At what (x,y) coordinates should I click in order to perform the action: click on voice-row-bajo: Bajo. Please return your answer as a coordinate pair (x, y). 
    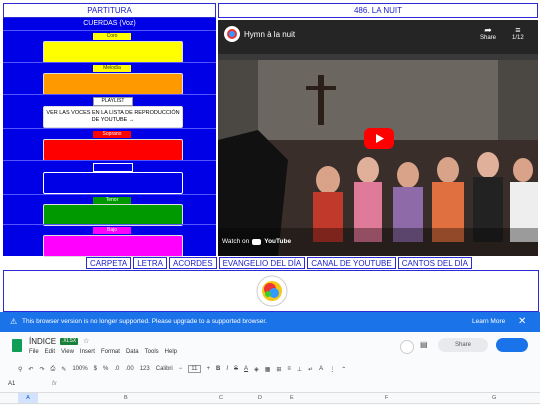
    Looking at the image, I should click on (109, 240).